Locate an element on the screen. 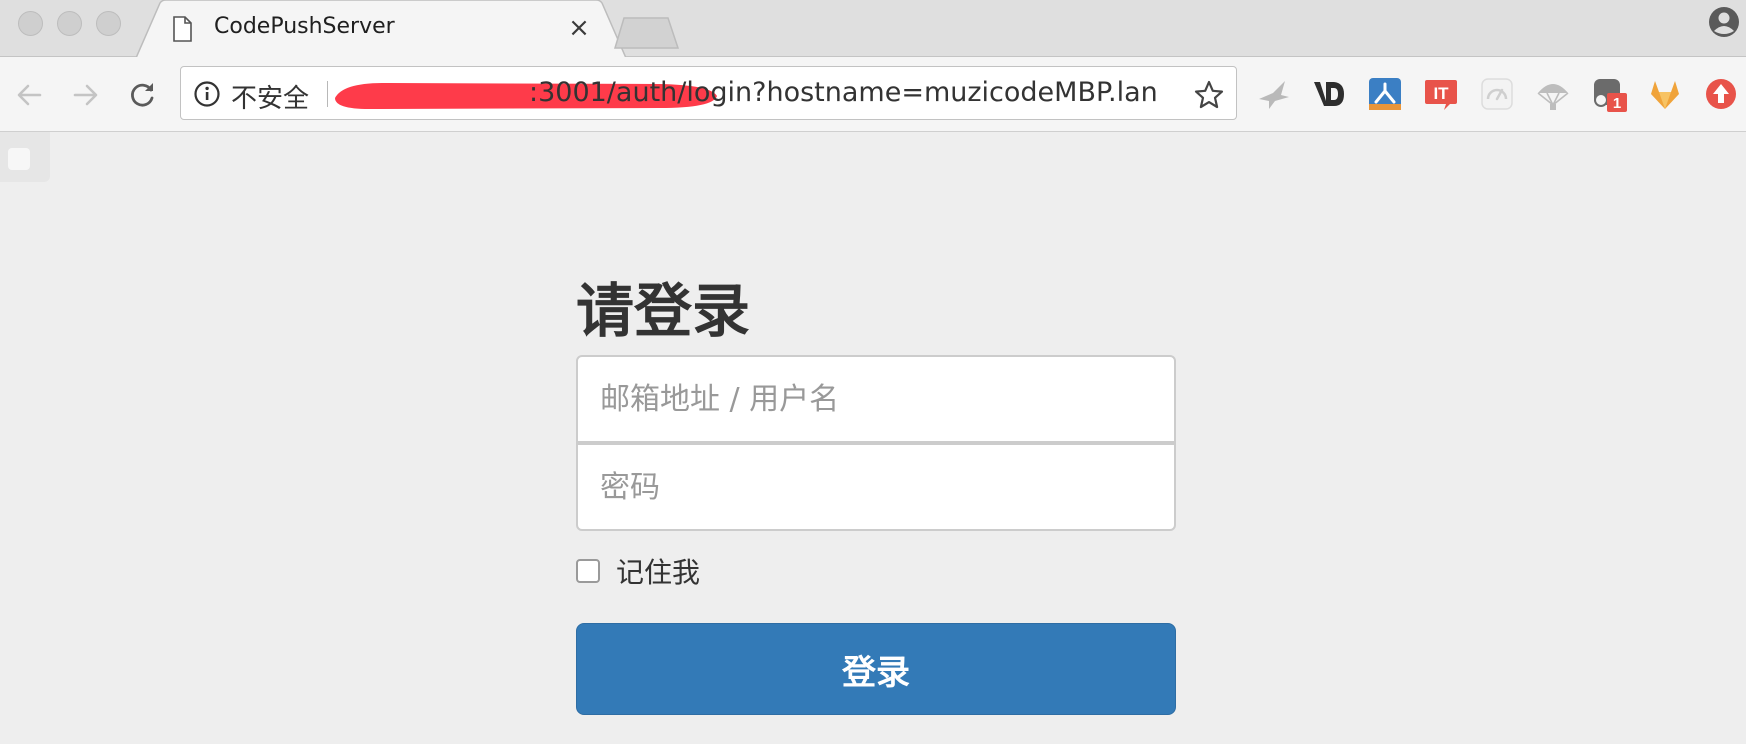  gitlab-extension-icon is located at coordinates (1665, 94).